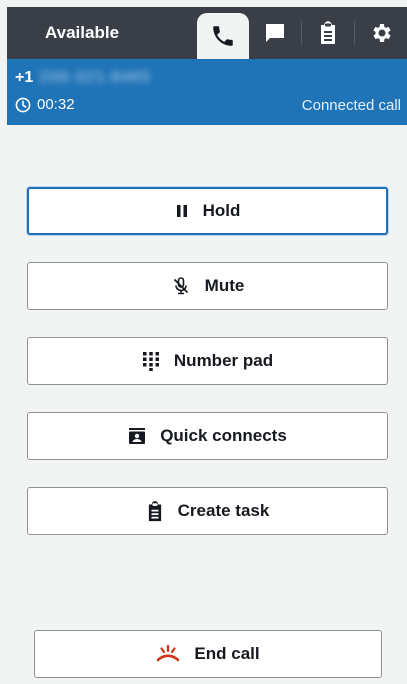 This screenshot has height=684, width=407. I want to click on call-banner: +1 206-321-8465 00:32 Connected call, so click(207, 92).